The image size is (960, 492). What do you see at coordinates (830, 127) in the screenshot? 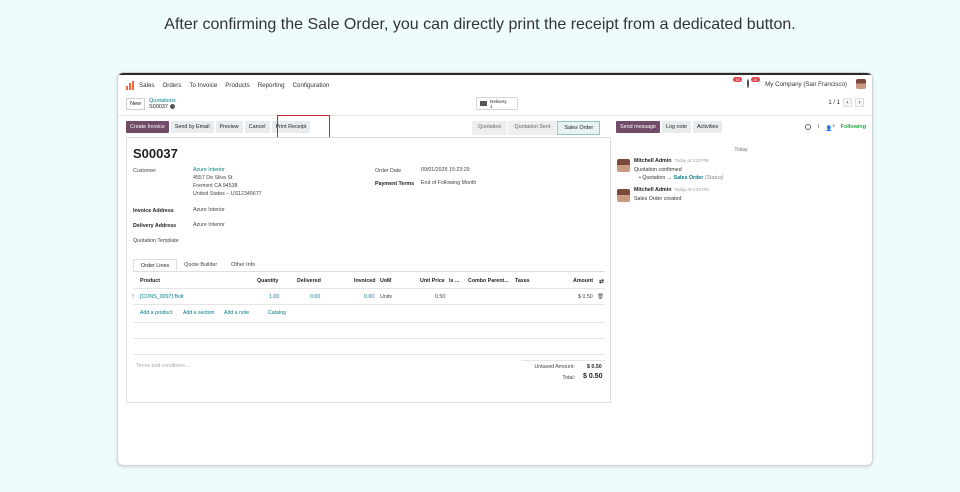
I see `followers-button: 👤2` at bounding box center [830, 127].